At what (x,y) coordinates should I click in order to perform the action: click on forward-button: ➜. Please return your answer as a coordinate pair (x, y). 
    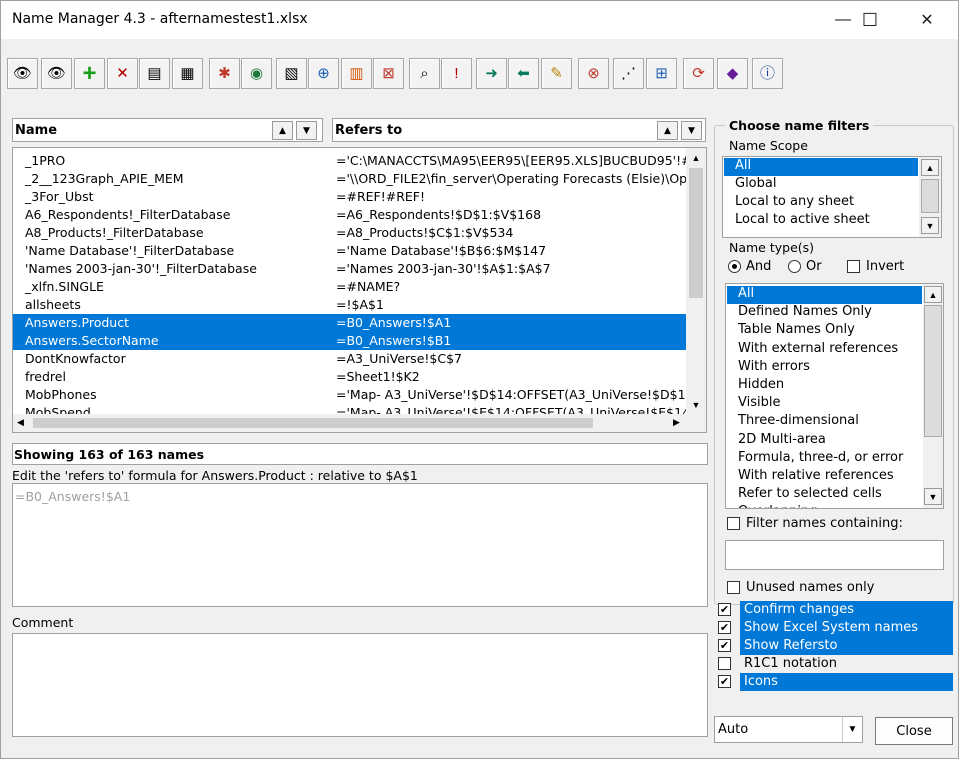
    Looking at the image, I should click on (491, 73).